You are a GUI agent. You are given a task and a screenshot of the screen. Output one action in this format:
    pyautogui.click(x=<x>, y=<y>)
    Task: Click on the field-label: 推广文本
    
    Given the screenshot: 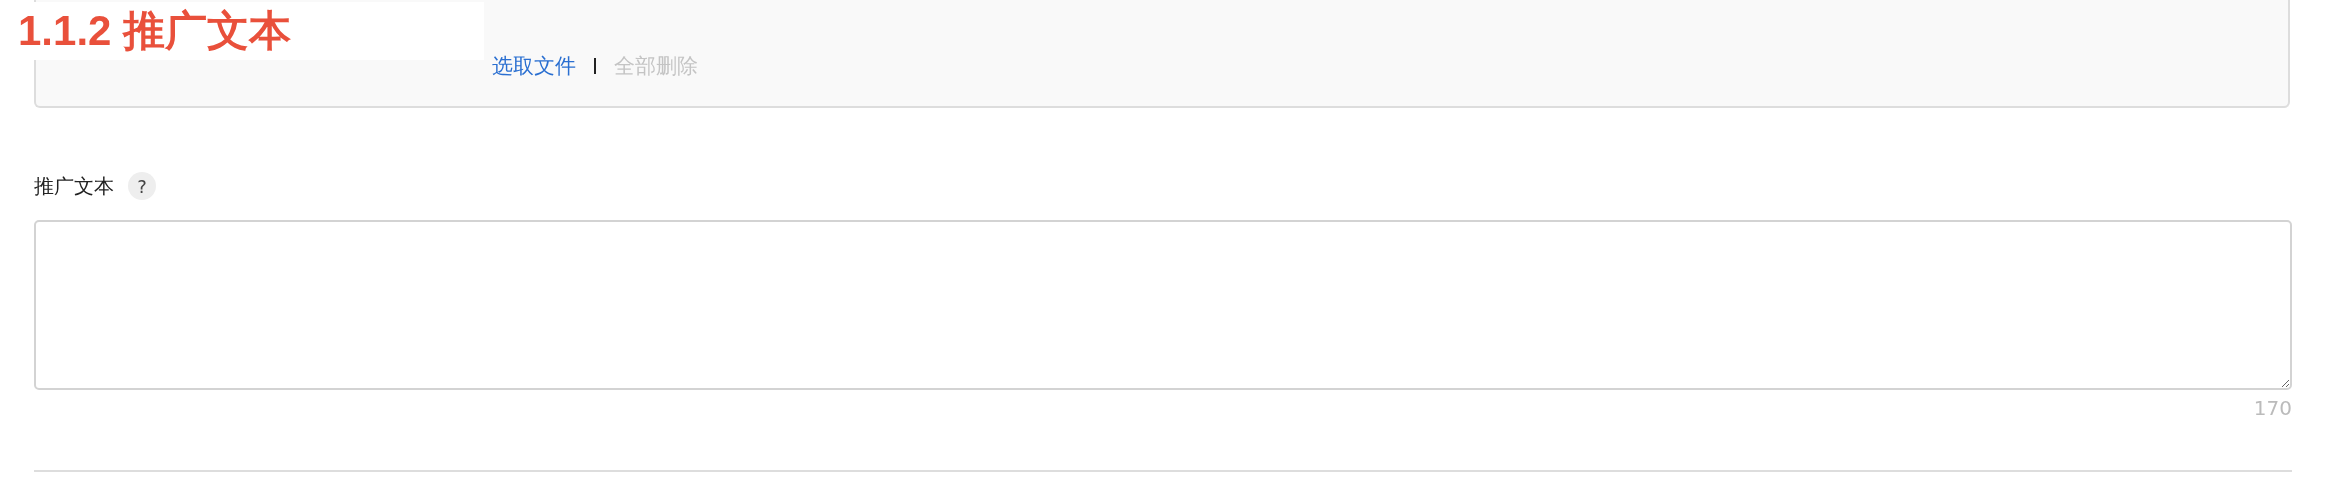 What is the action you would take?
    pyautogui.click(x=74, y=186)
    